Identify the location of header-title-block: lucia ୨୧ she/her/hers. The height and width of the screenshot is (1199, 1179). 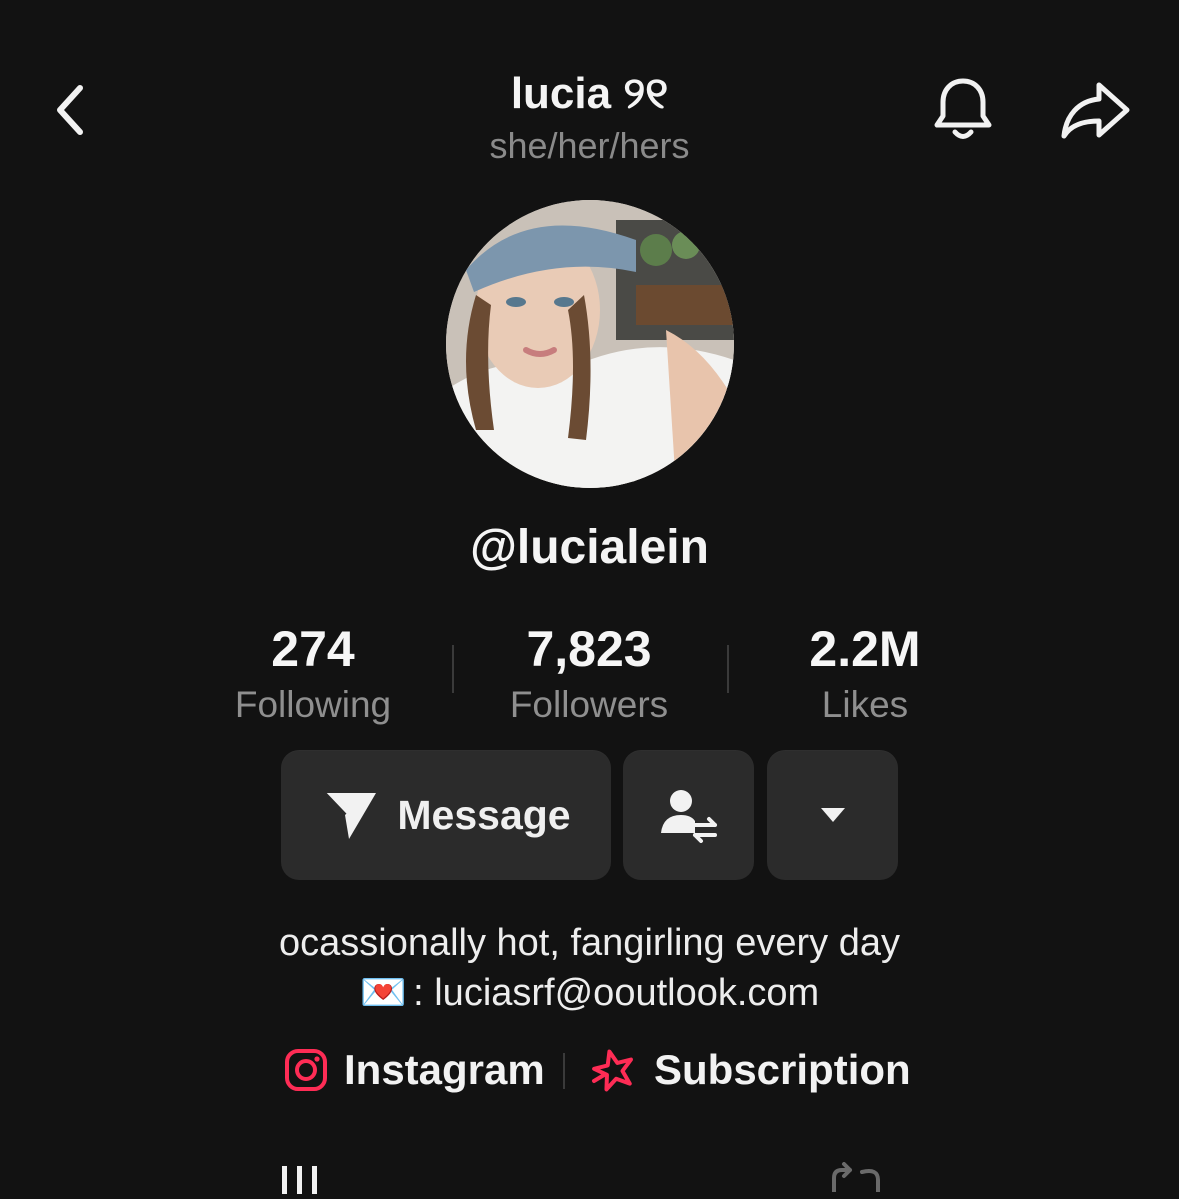
(589, 117).